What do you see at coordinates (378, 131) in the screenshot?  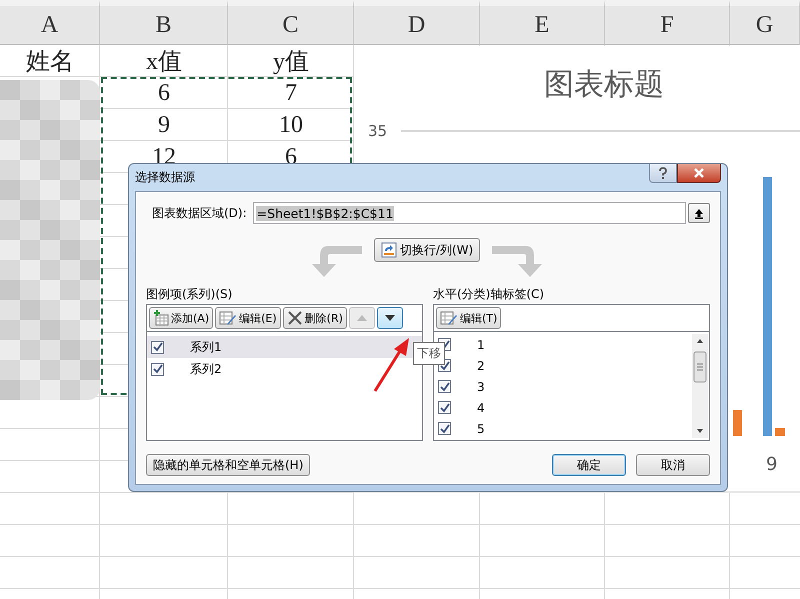 I see `axis-tick-label: 35` at bounding box center [378, 131].